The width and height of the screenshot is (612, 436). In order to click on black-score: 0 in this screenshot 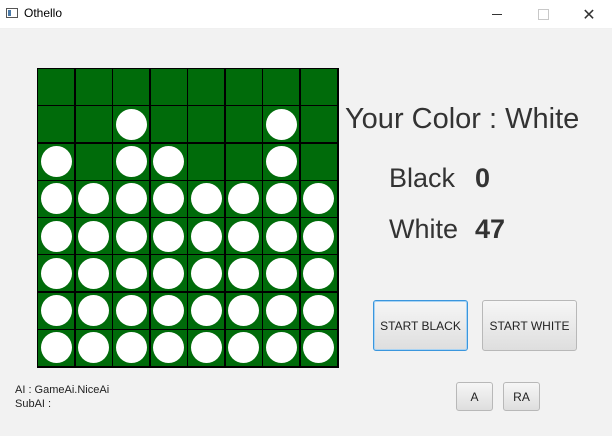, I will do `click(483, 178)`.